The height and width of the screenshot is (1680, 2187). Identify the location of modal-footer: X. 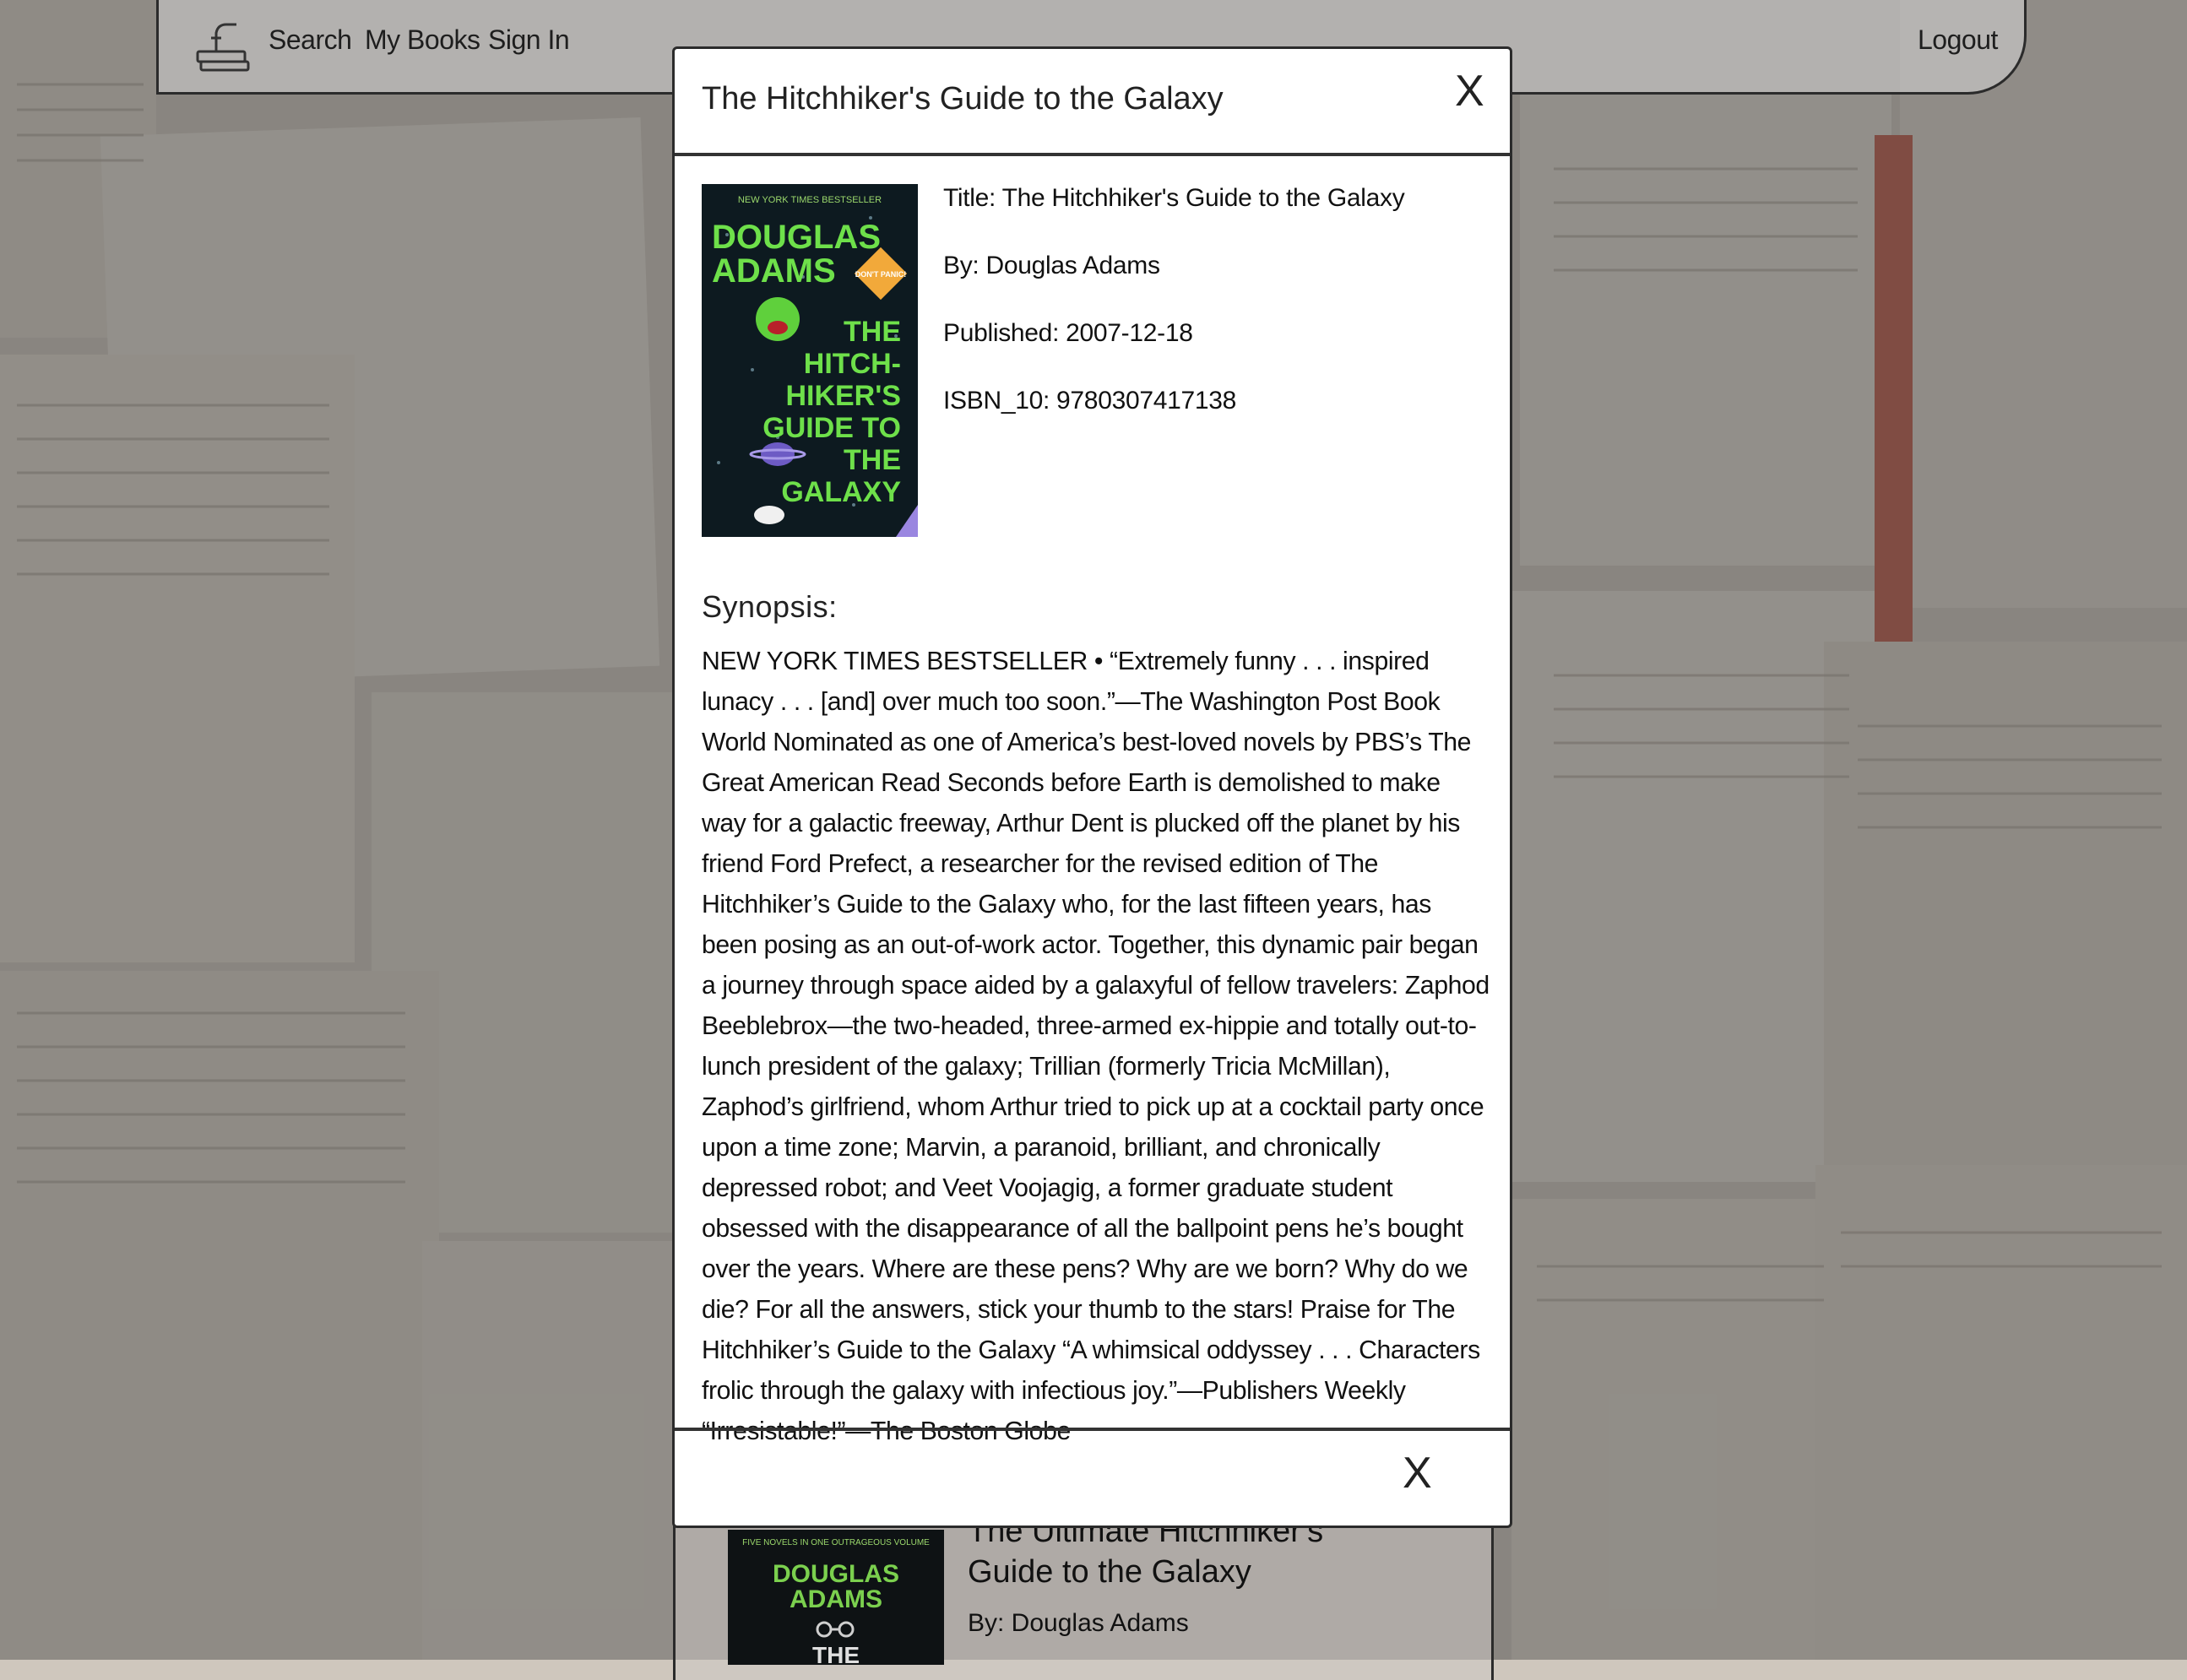
(1092, 1477).